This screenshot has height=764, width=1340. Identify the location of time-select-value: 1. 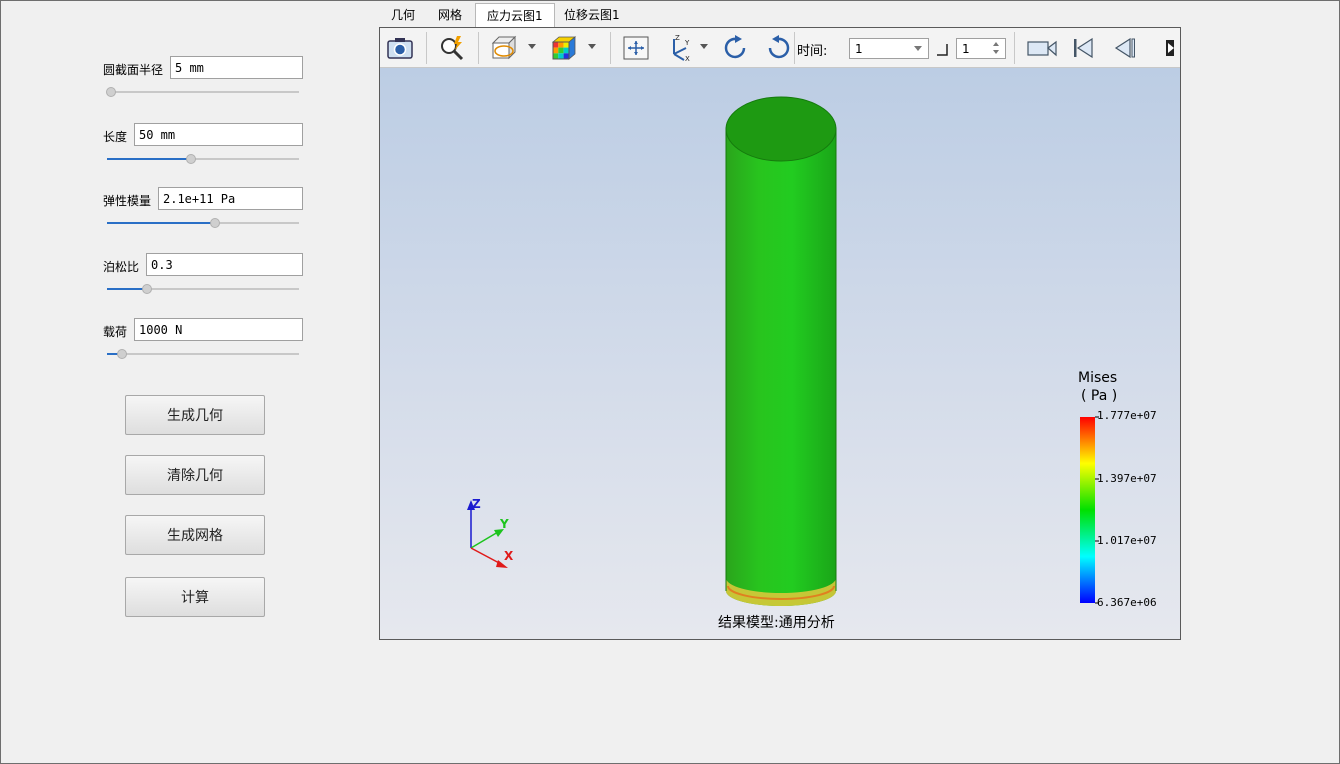
(859, 49).